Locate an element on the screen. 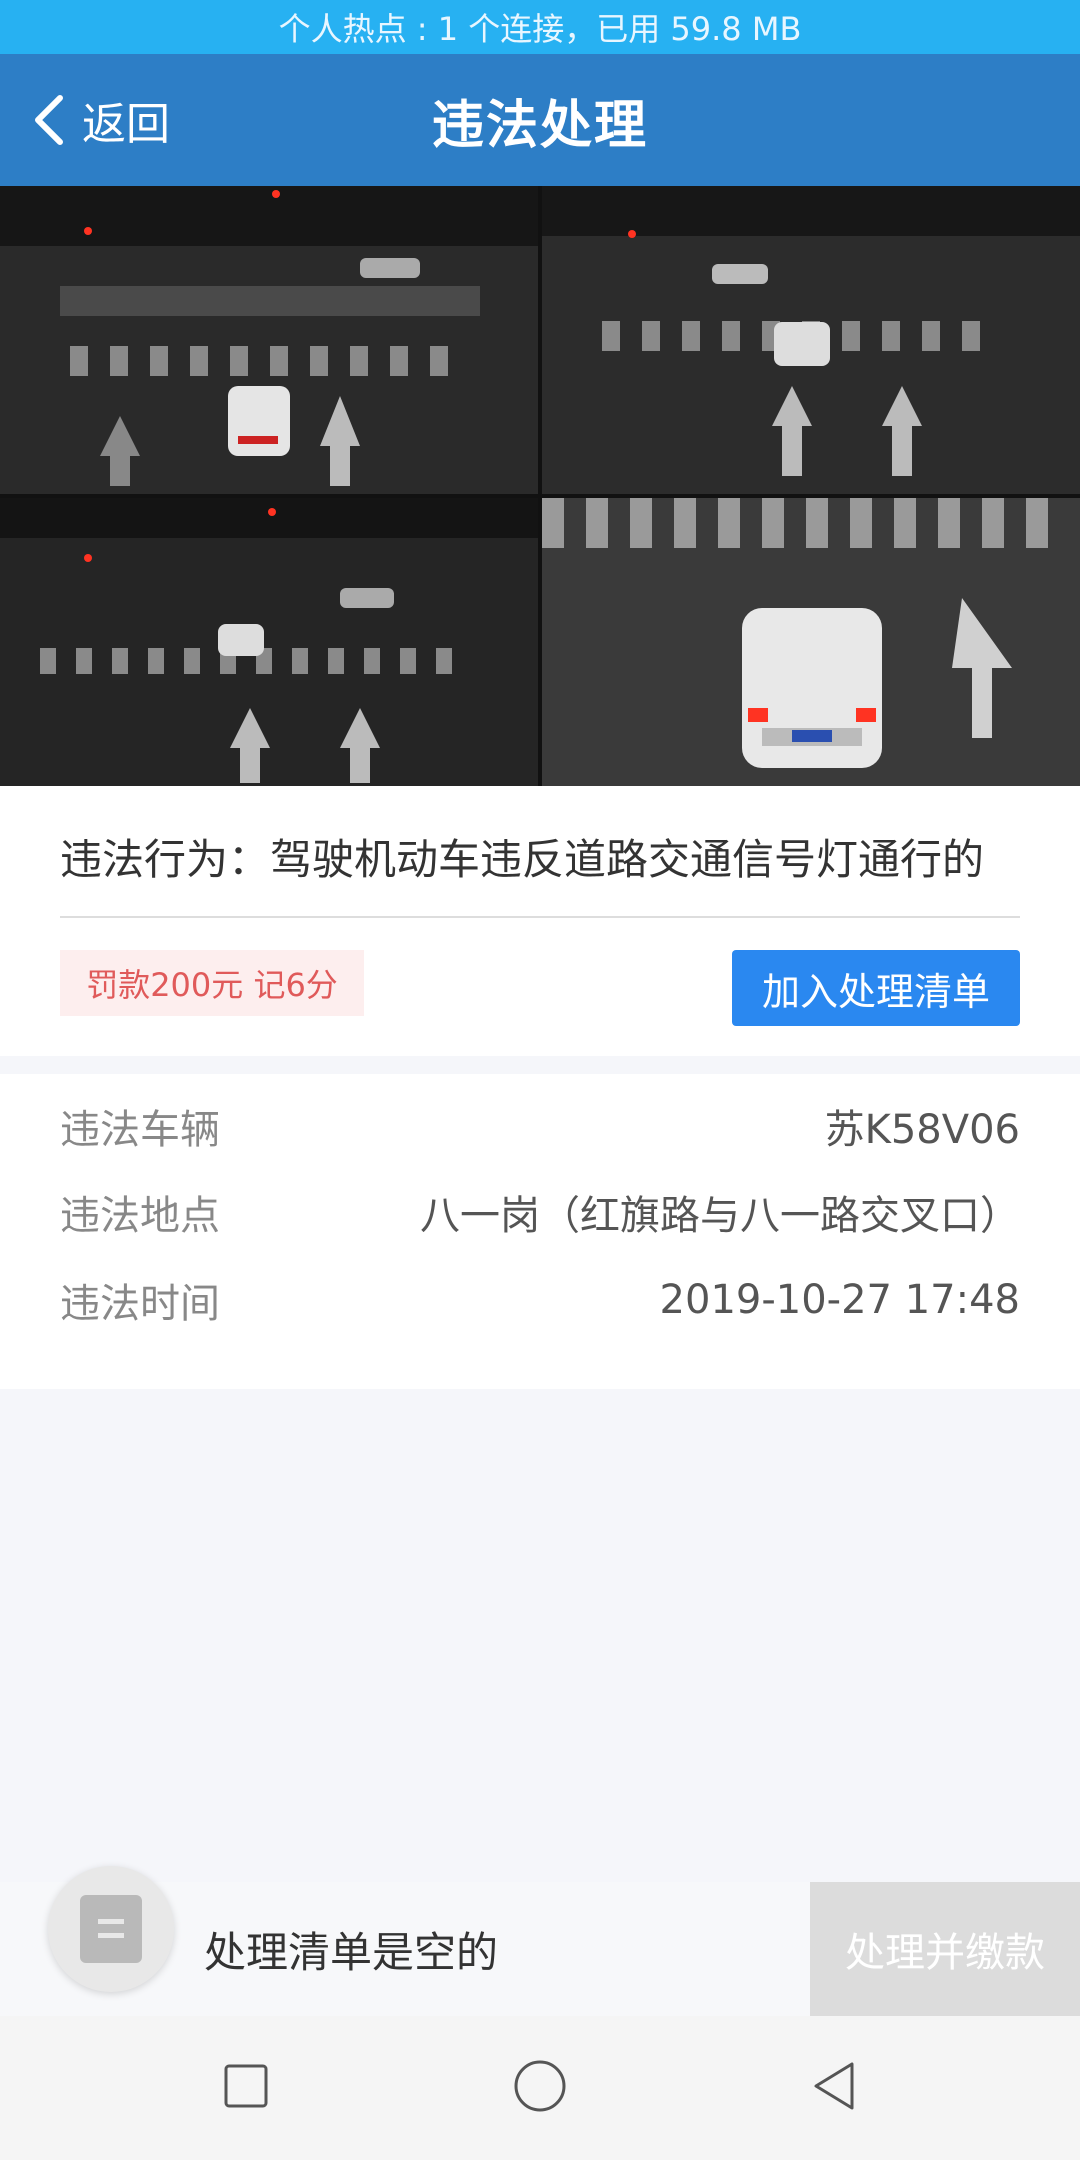 The width and height of the screenshot is (1080, 2160). page-title: 违法处理 is located at coordinates (539, 125).